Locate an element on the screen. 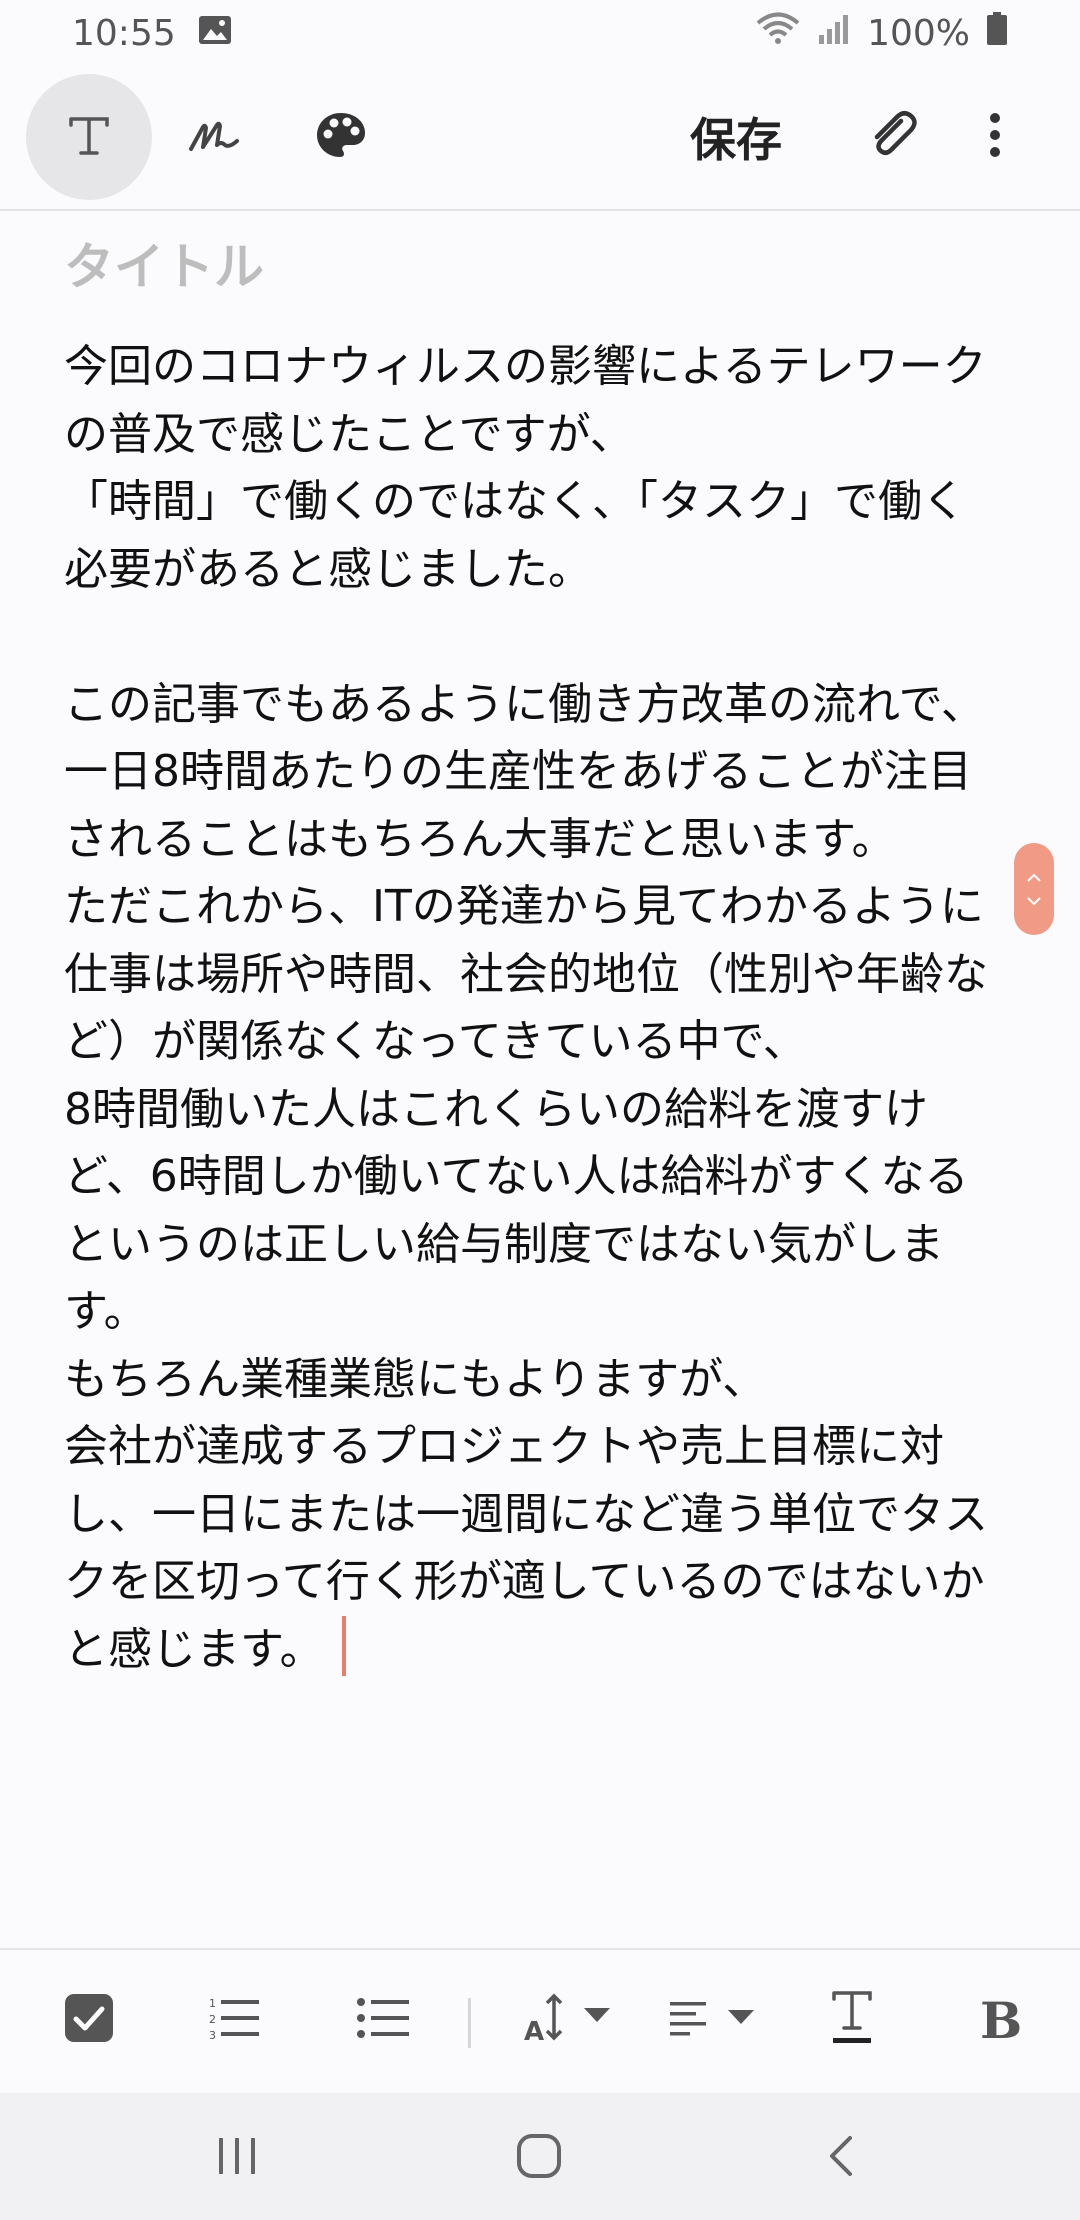 This screenshot has width=1080, height=2220. back-button is located at coordinates (841, 2158).